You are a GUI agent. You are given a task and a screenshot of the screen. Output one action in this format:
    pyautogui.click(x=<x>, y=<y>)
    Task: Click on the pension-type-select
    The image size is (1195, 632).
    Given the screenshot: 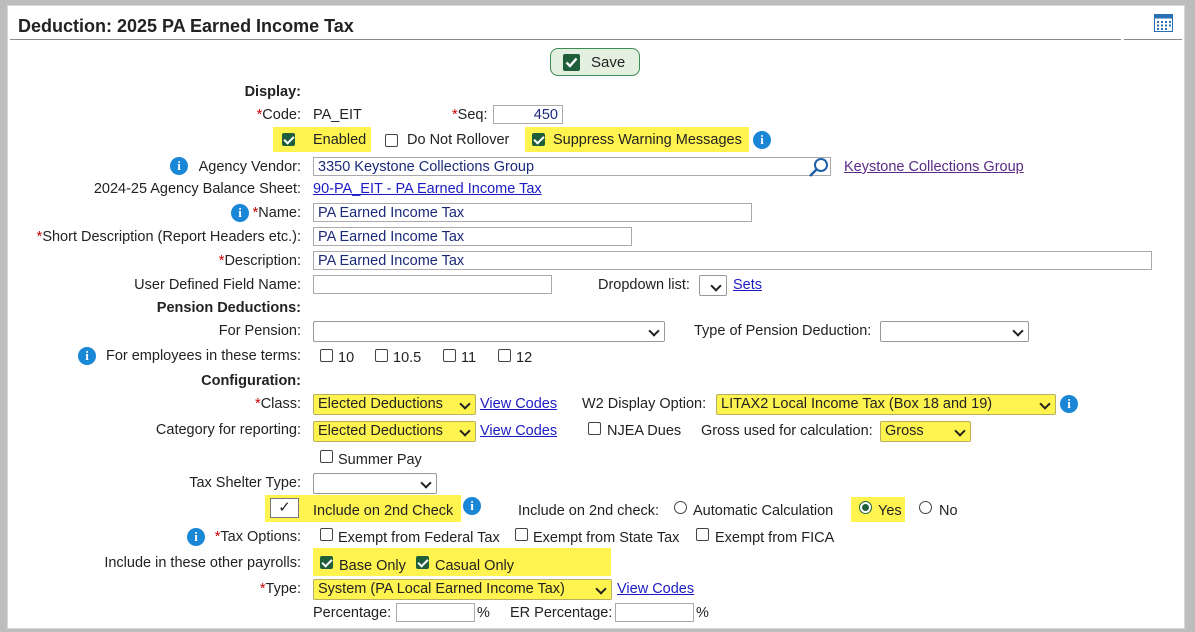 What is the action you would take?
    pyautogui.click(x=954, y=331)
    